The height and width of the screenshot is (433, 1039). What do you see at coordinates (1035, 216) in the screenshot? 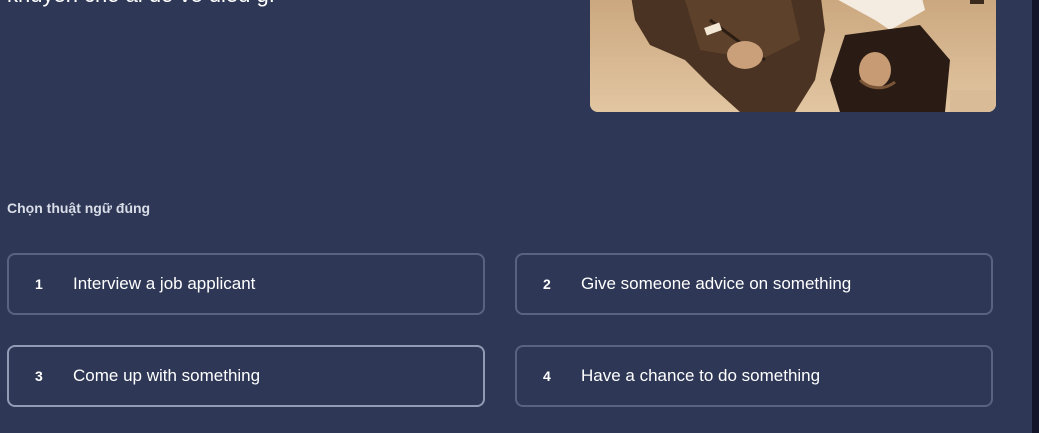
I see `scrollbar-track` at bounding box center [1035, 216].